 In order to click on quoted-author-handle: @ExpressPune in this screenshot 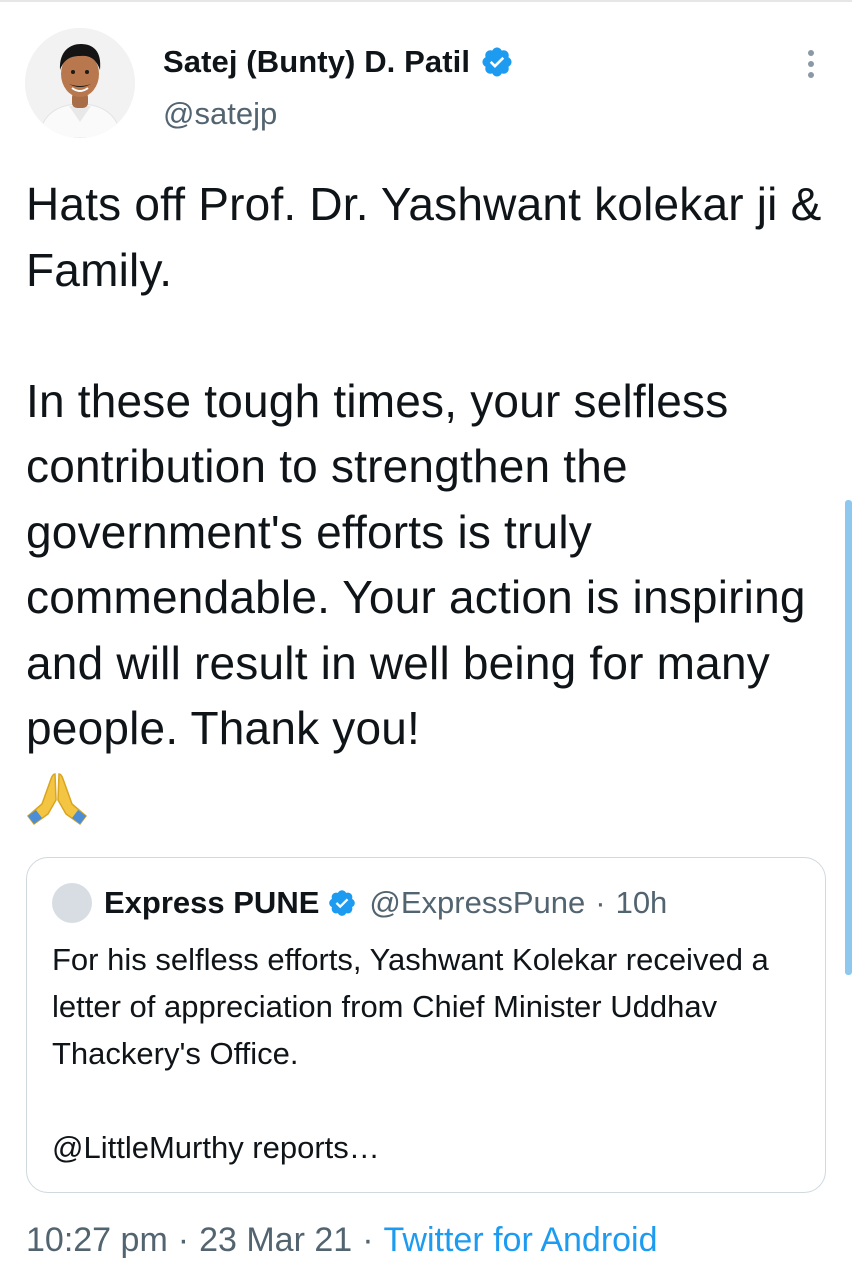, I will do `click(477, 902)`.